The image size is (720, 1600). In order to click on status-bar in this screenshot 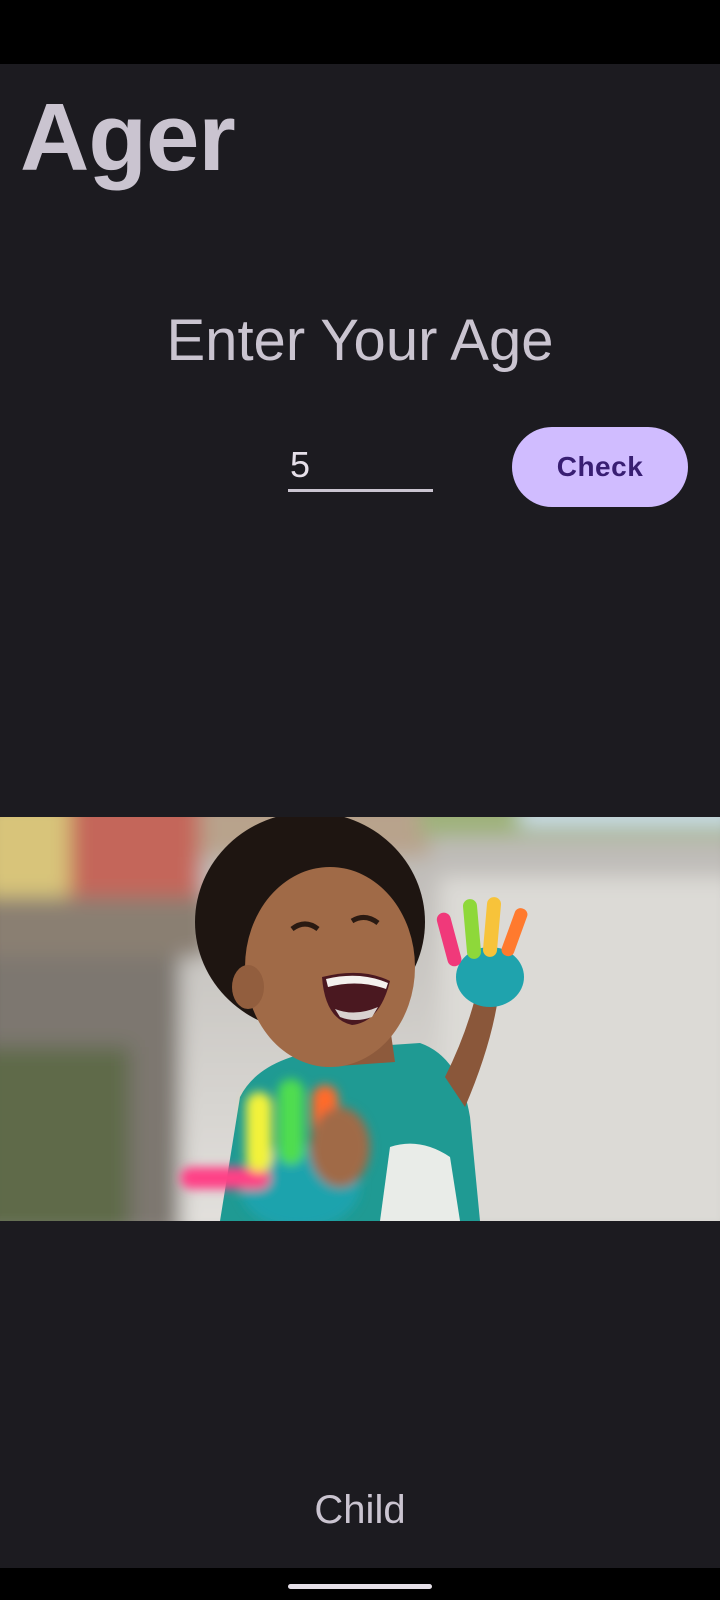, I will do `click(360, 32)`.